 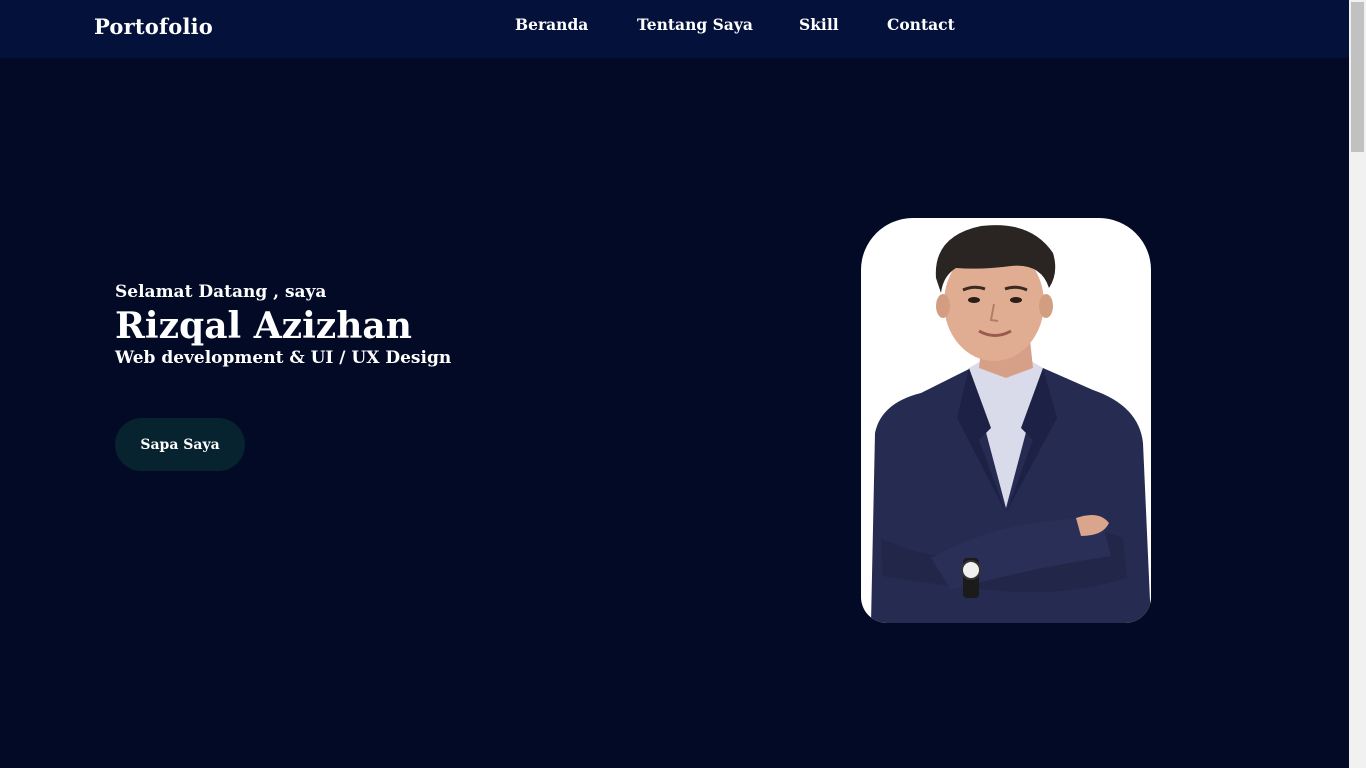 What do you see at coordinates (1357, 77) in the screenshot?
I see `scrollbar-thumb` at bounding box center [1357, 77].